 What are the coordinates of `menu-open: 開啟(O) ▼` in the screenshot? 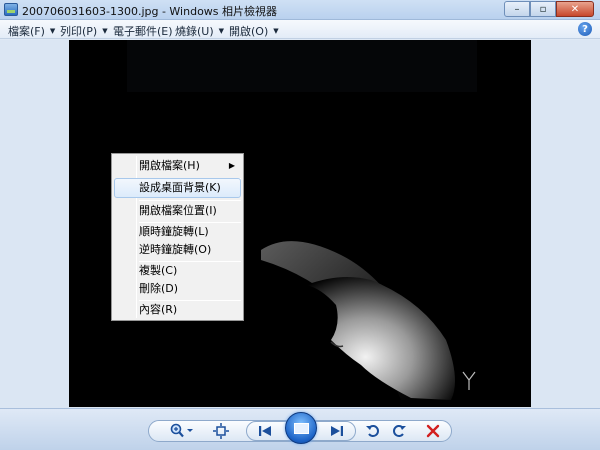 It's located at (254, 31).